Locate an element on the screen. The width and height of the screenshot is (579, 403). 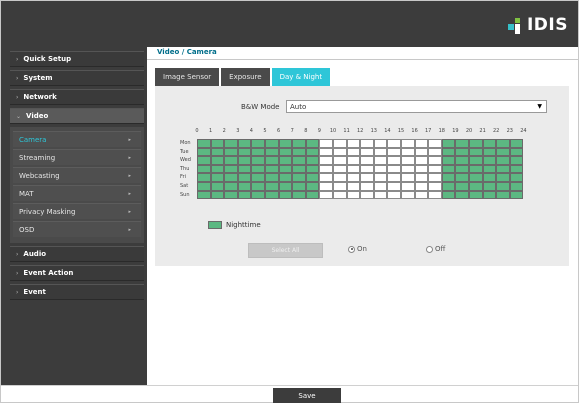
sidebar-subitem-camera: Camera ▸ is located at coordinates (77, 139).